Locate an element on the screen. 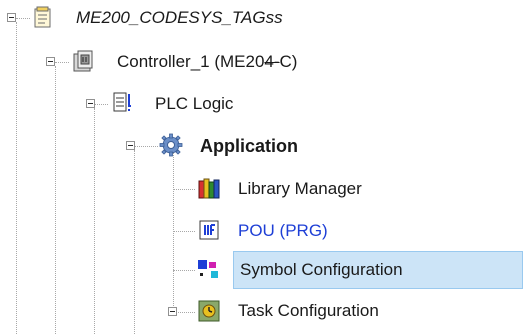 This screenshot has width=523, height=334. tree-item-label: Application is located at coordinates (249, 146).